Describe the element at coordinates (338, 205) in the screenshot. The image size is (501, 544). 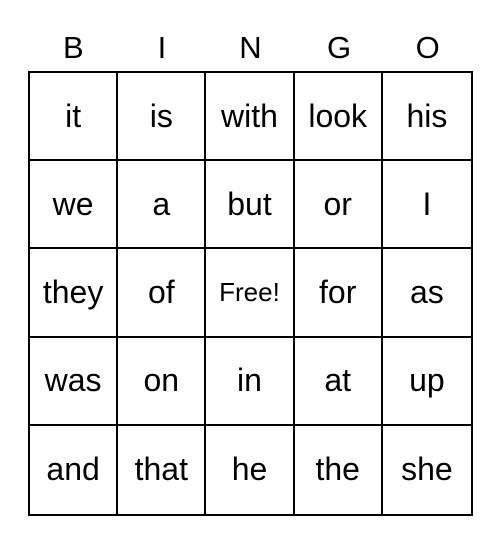
I see `bingo-cell: or` at that location.